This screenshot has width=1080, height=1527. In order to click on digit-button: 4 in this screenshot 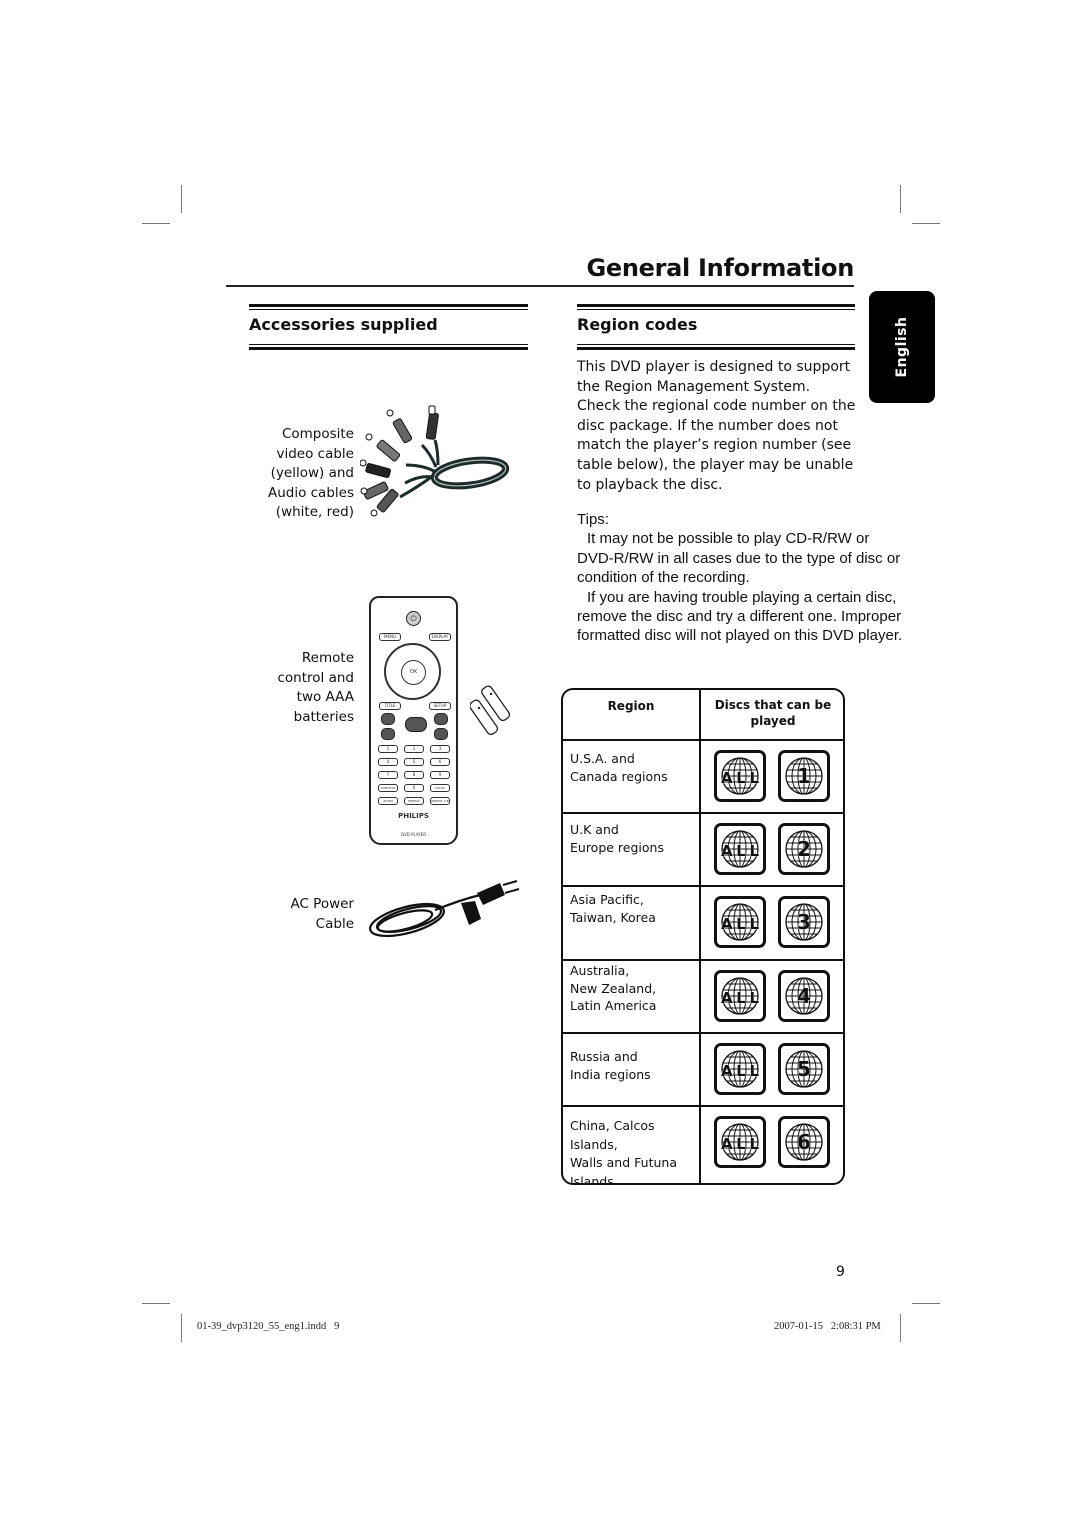, I will do `click(388, 762)`.